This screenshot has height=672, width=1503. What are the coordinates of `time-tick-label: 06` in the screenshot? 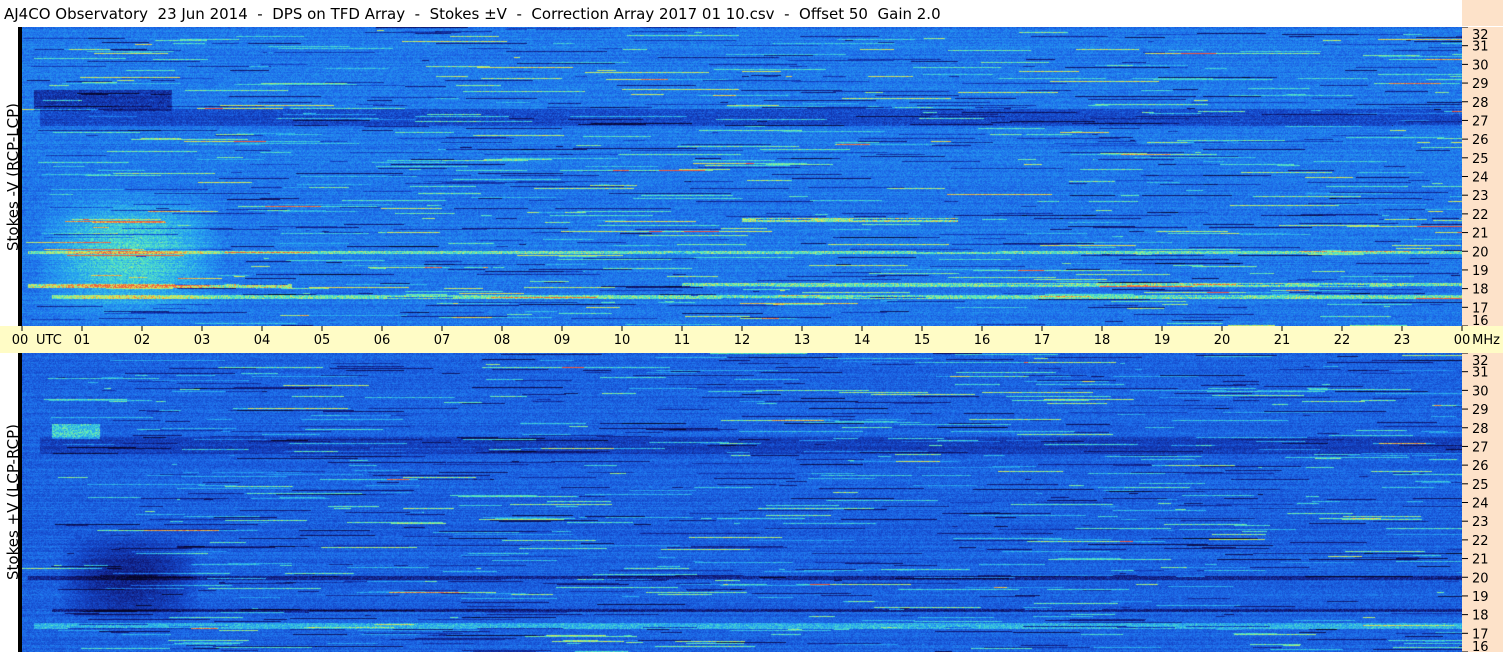 It's located at (382, 340).